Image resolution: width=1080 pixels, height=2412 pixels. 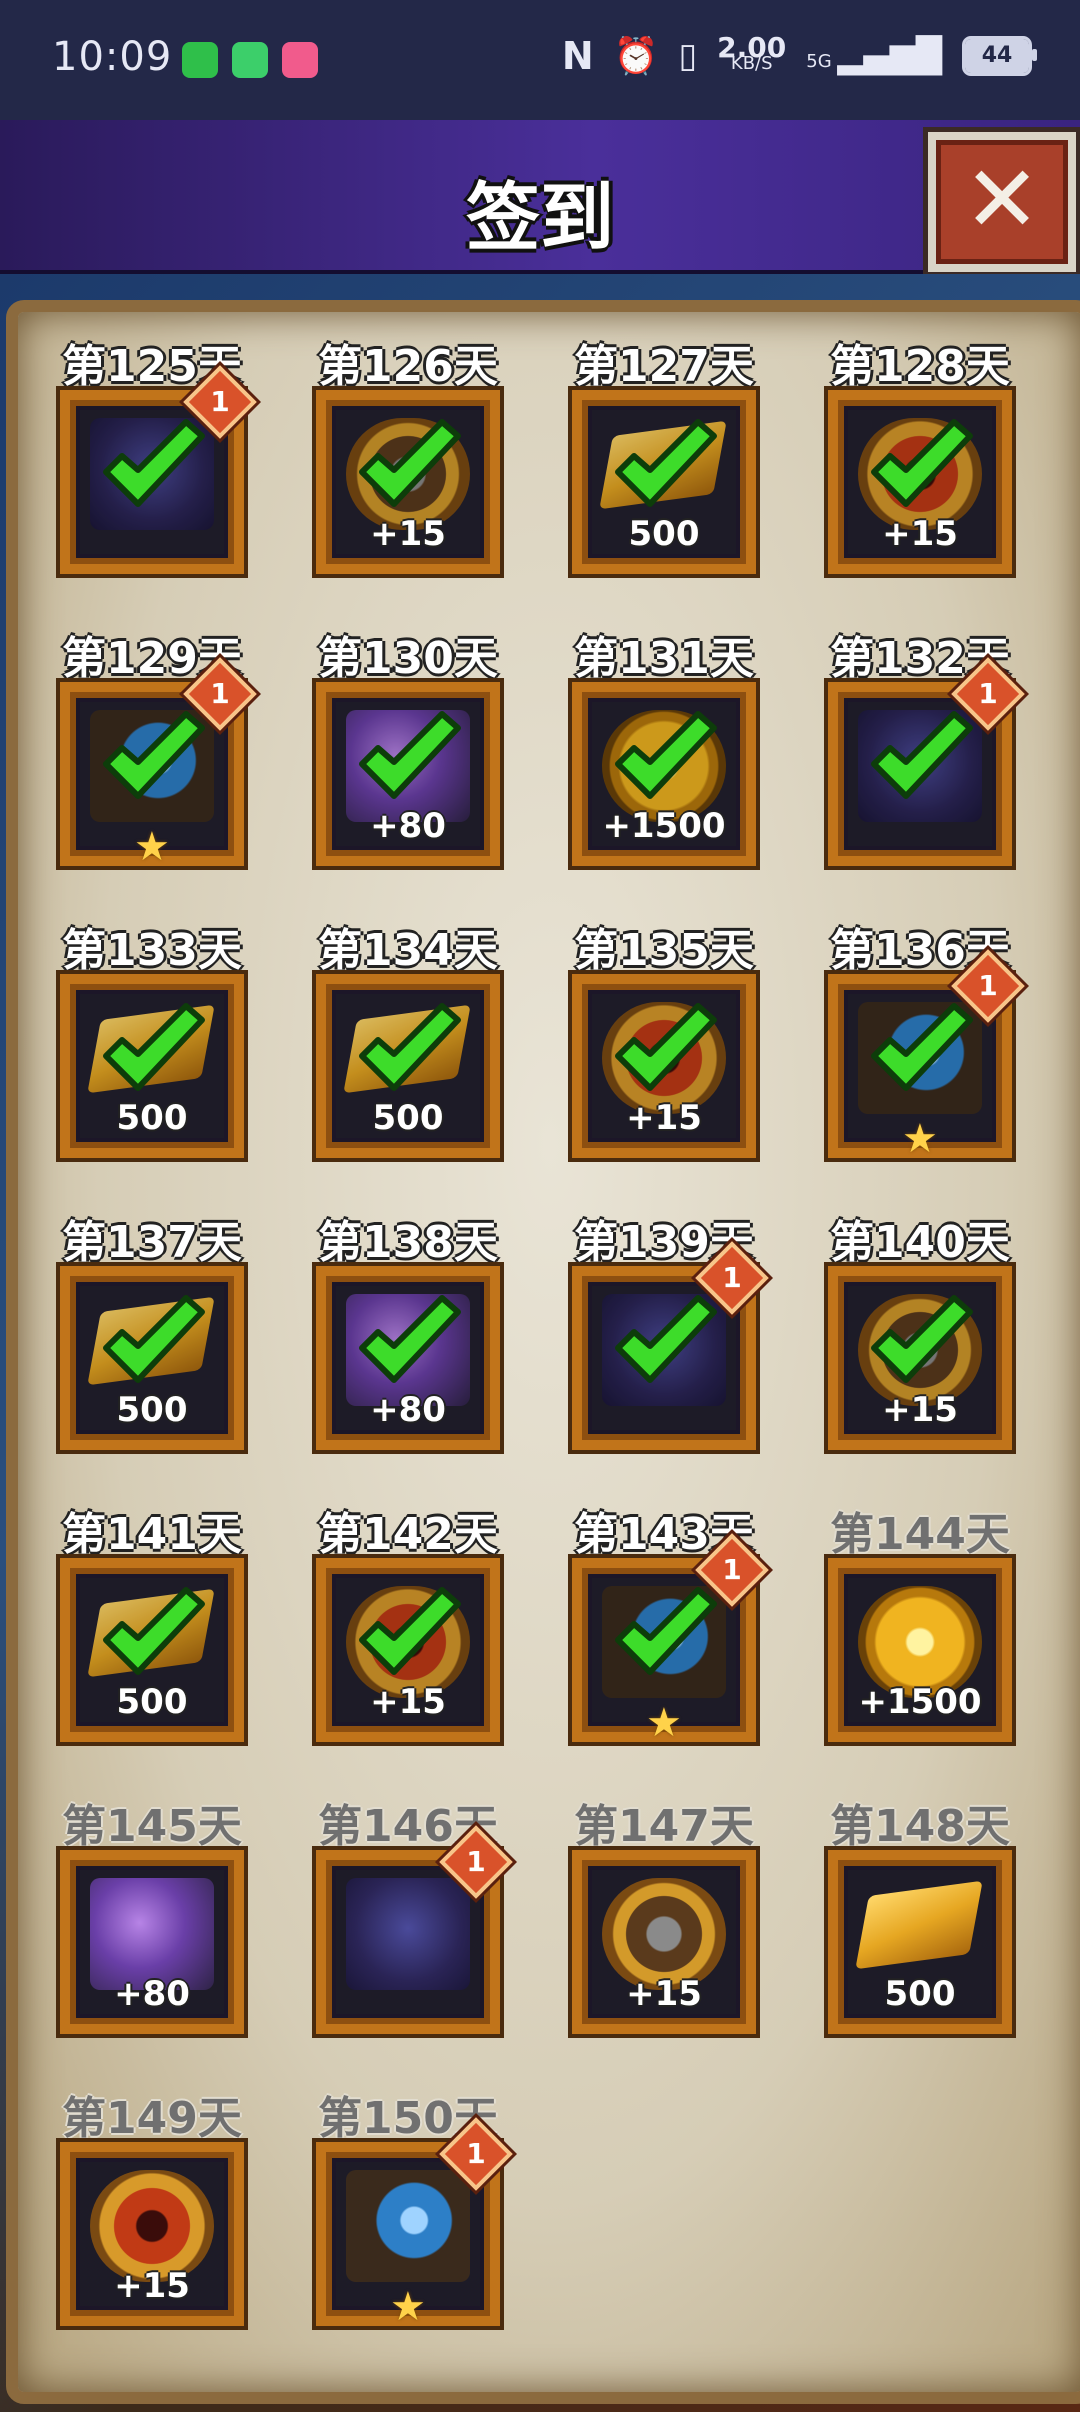 What do you see at coordinates (152, 1826) in the screenshot?
I see `day-label: 第145天` at bounding box center [152, 1826].